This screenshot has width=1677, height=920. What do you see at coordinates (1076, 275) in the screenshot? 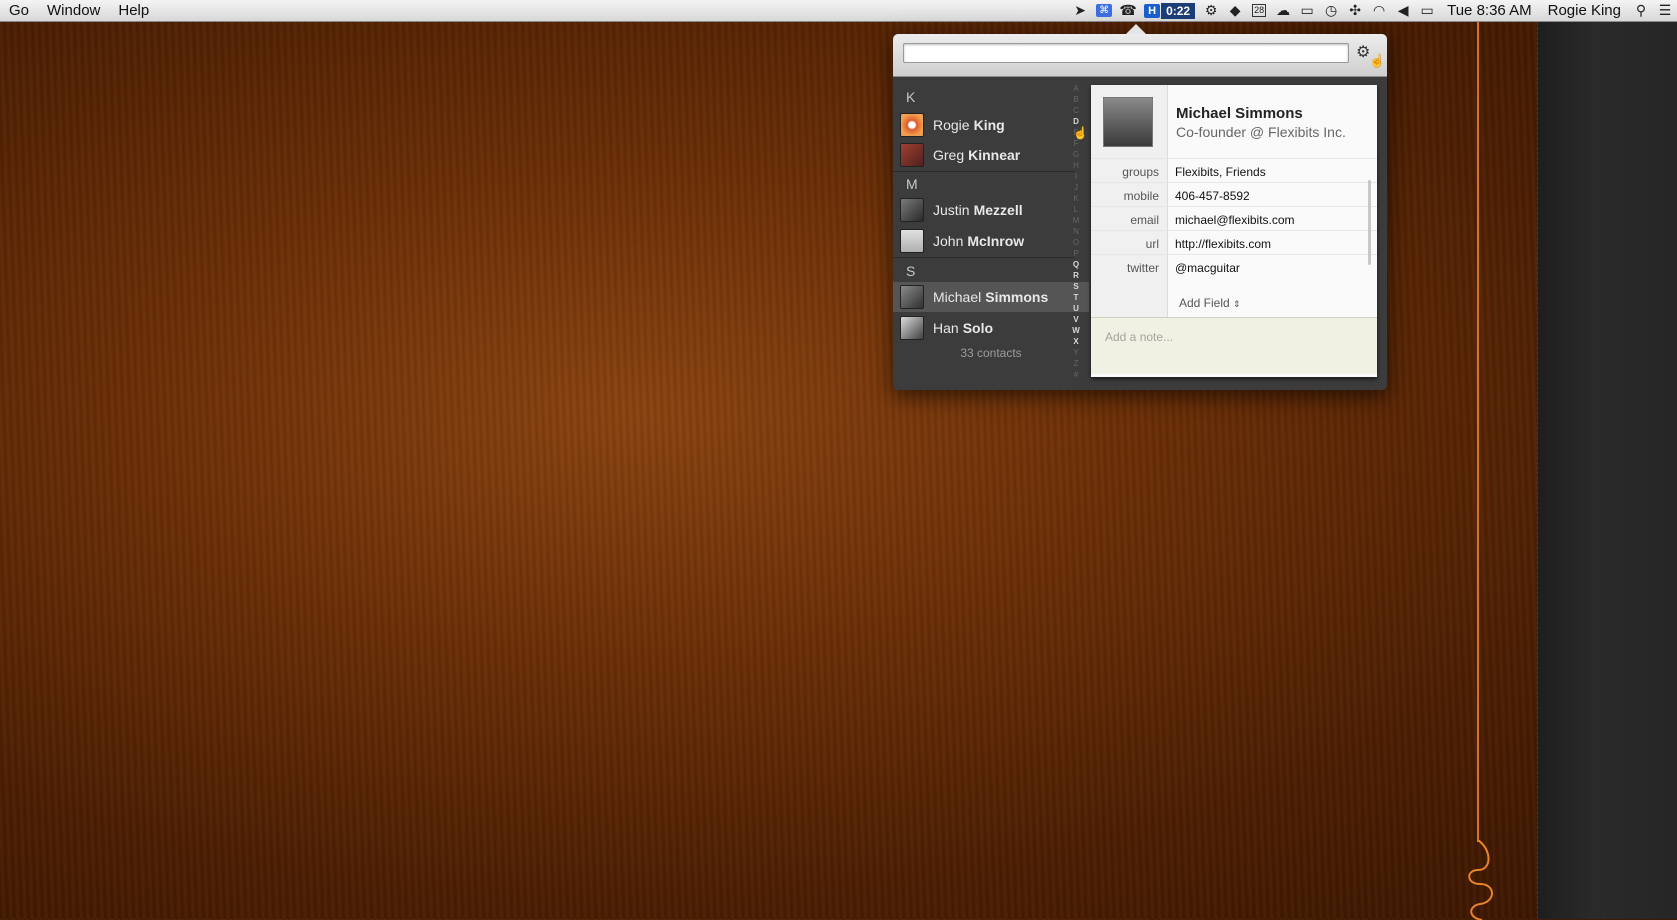
I see `alpha-index-letter: R` at bounding box center [1076, 275].